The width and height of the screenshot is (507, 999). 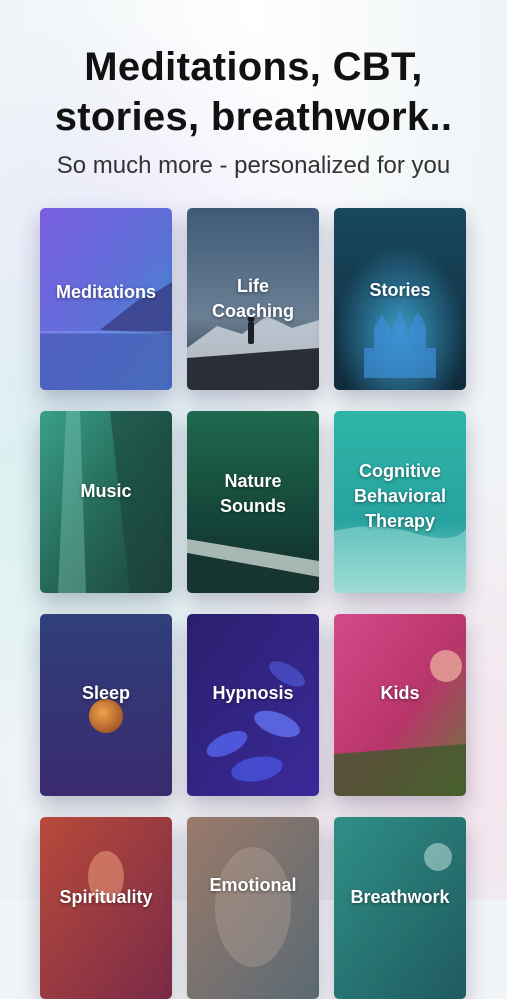 I want to click on category-tile-nature-sounds: Nature Sounds, so click(x=253, y=502).